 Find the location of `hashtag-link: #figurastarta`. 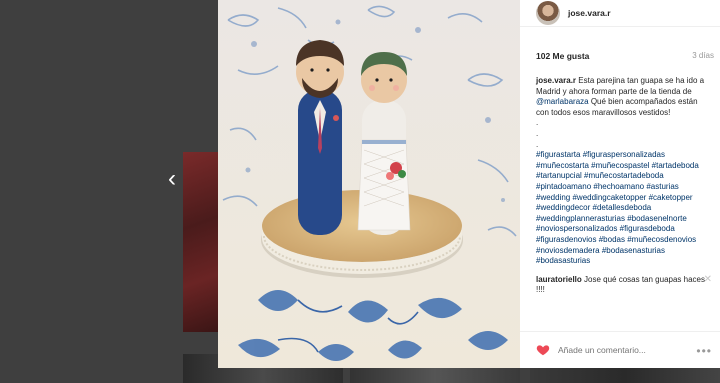

hashtag-link: #figurastarta is located at coordinates (558, 154).